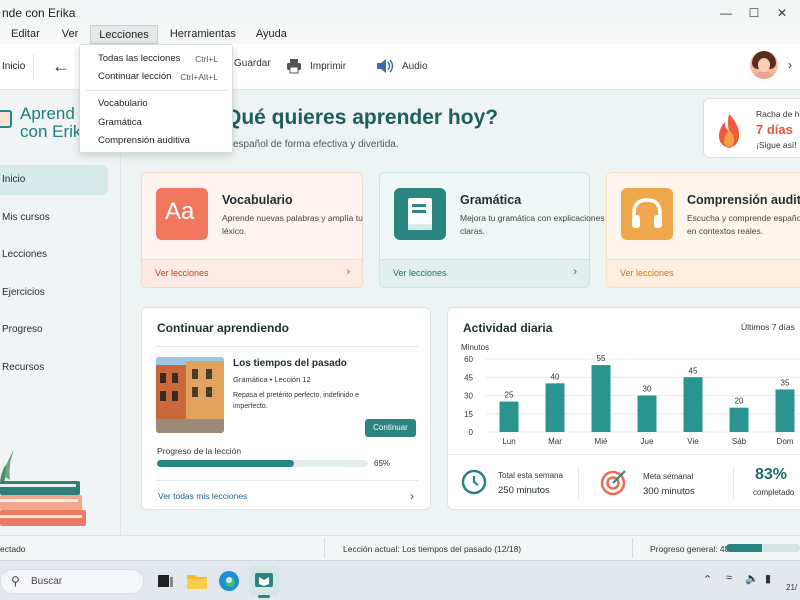 This screenshot has height=600, width=800. What do you see at coordinates (707, 579) in the screenshot?
I see `tray-chevron-up-icon: ⌃` at bounding box center [707, 579].